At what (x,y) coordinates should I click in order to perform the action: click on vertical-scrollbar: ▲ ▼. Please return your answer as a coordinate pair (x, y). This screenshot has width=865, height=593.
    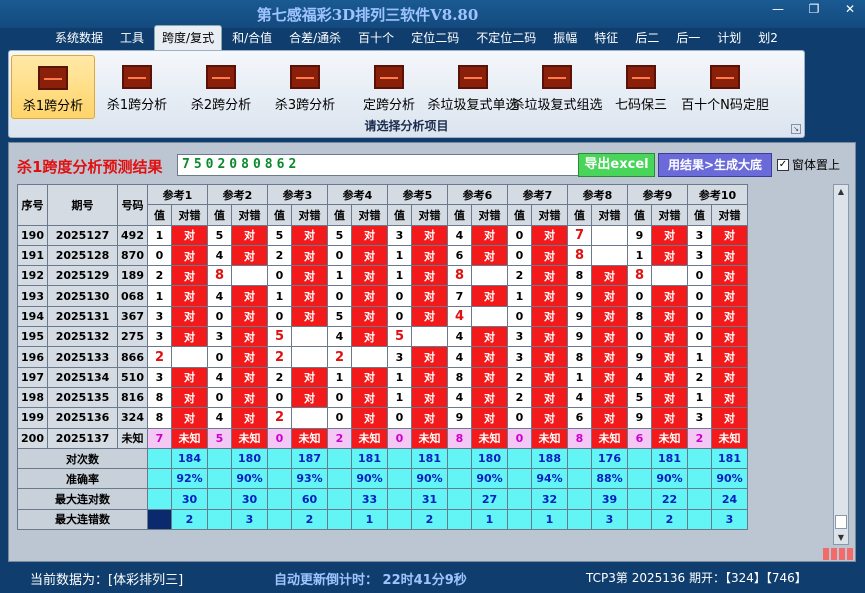
    Looking at the image, I should click on (841, 364).